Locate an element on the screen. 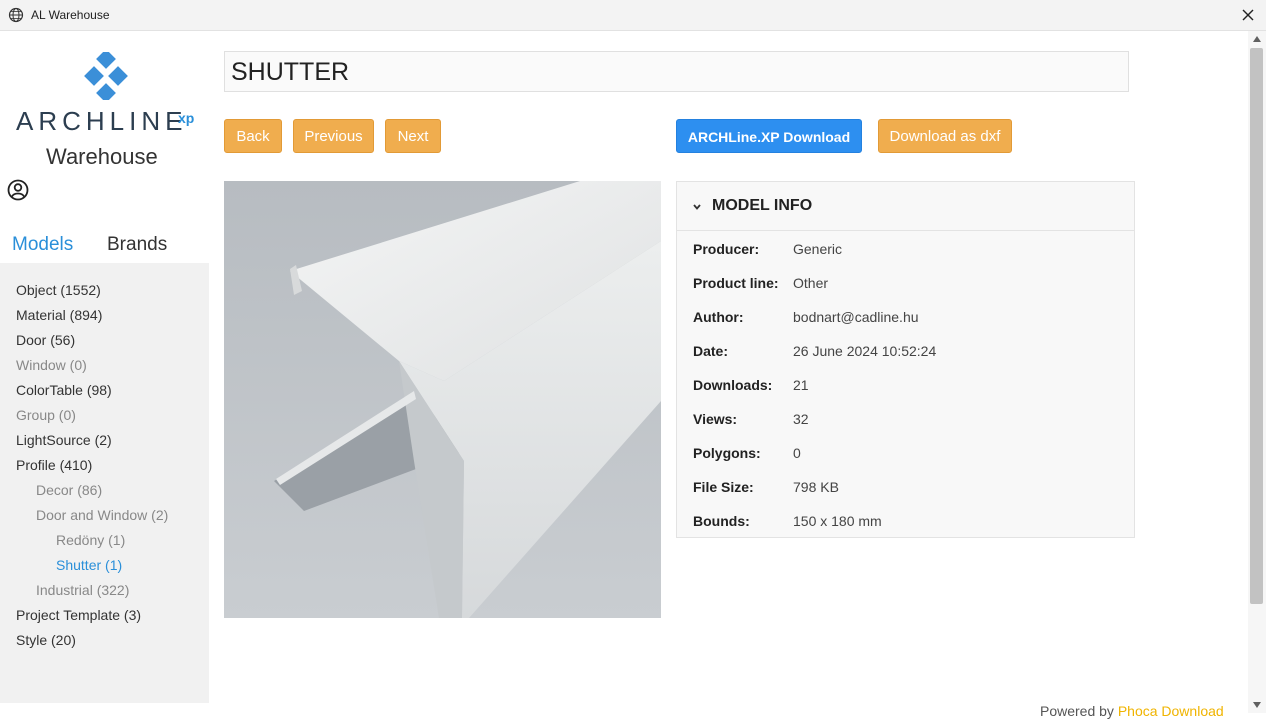 Image resolution: width=1266 pixels, height=719 pixels. logo-diamonds-icon is located at coordinates (106, 76).